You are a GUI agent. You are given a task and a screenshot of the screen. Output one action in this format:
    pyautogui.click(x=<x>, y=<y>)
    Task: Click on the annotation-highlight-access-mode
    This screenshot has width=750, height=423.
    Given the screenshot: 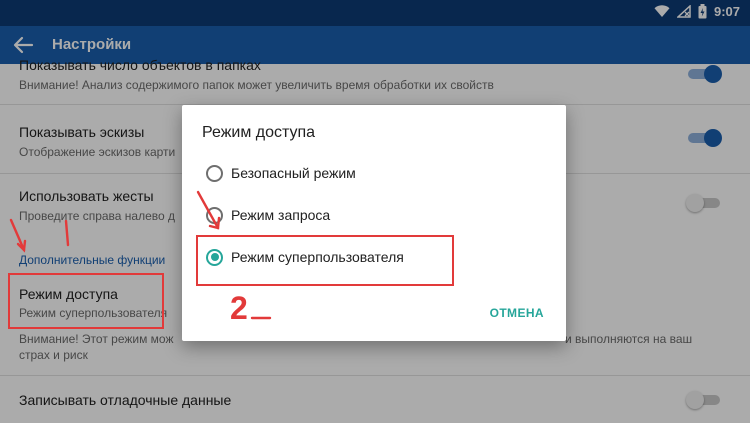 What is the action you would take?
    pyautogui.click(x=86, y=301)
    